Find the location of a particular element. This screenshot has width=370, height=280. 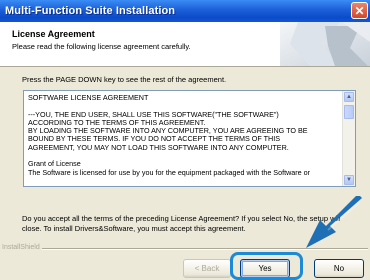

no-button: No is located at coordinates (339, 268).